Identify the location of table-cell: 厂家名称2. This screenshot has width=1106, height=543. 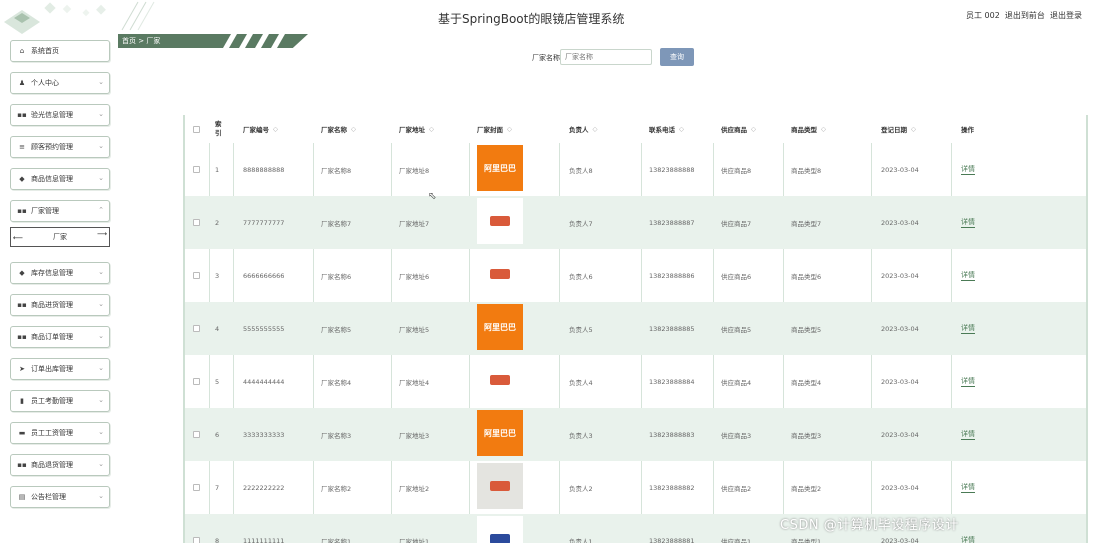
(336, 487).